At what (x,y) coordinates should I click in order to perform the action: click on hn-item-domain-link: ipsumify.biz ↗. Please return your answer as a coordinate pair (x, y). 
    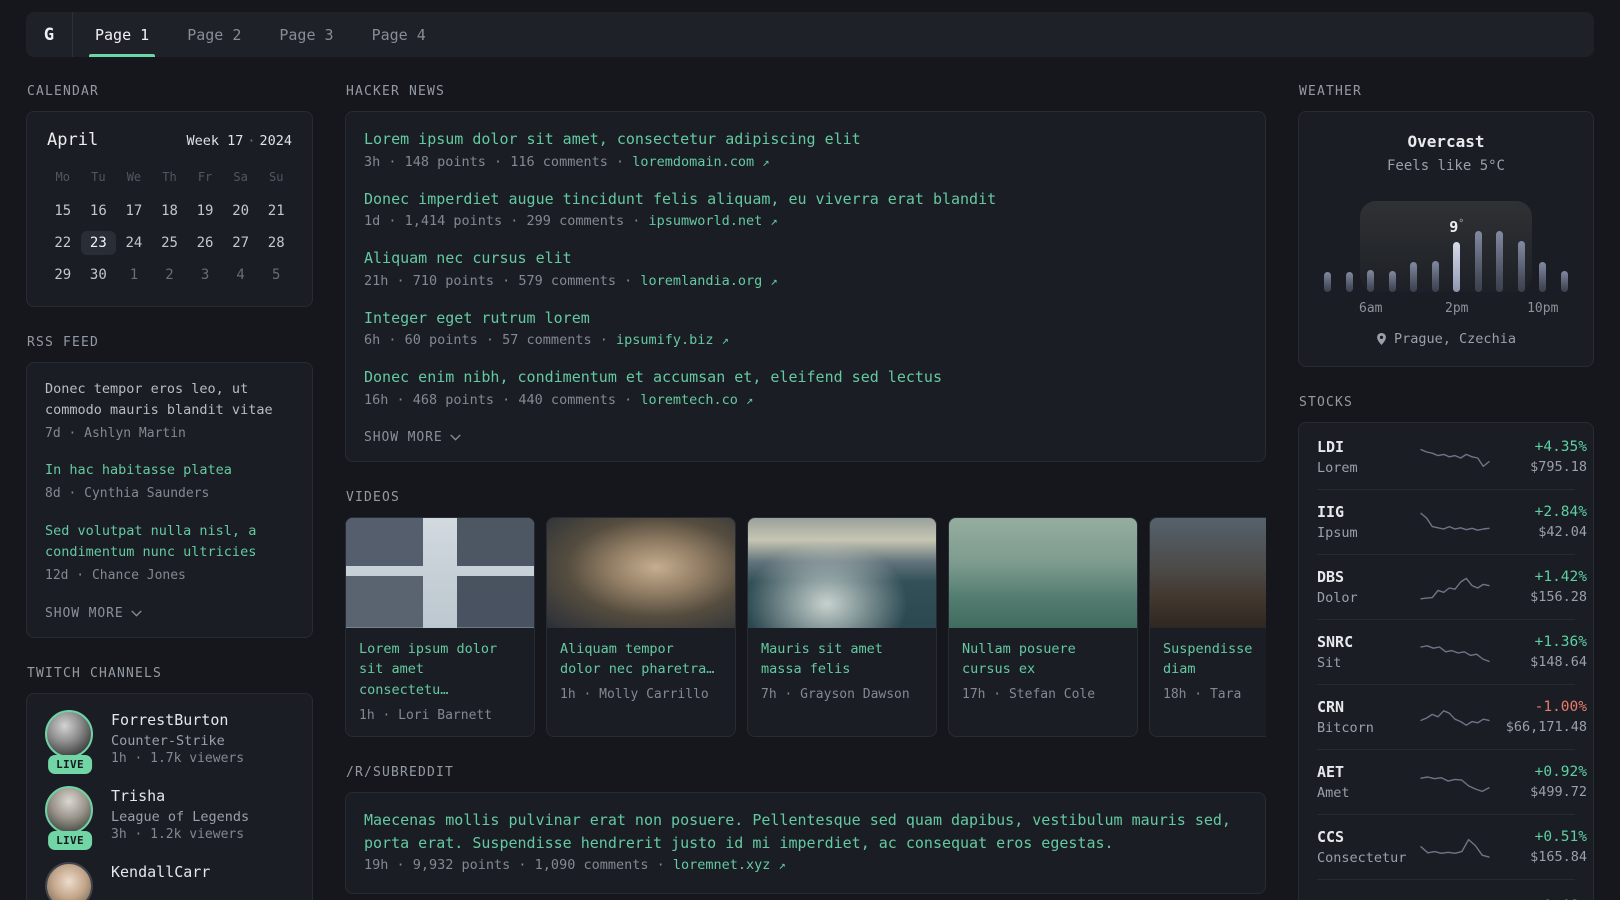
    Looking at the image, I should click on (672, 340).